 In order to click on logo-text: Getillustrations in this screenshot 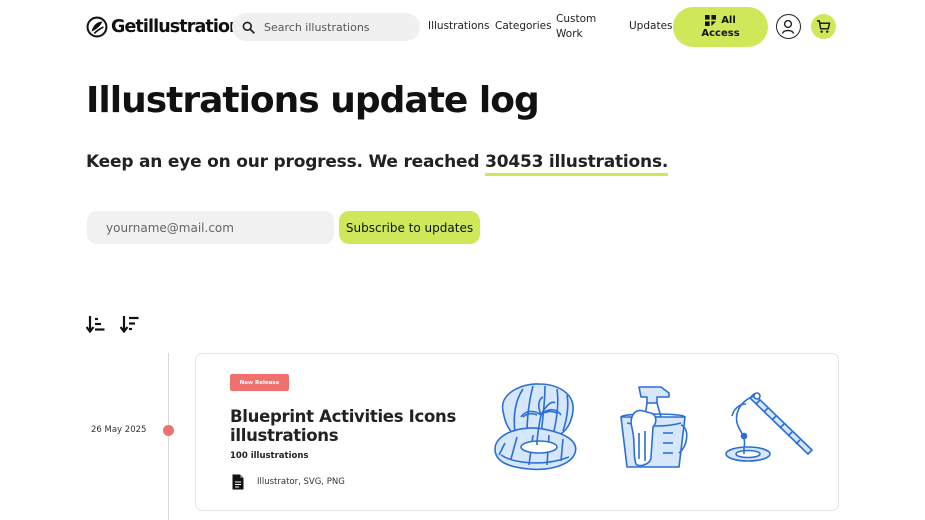, I will do `click(181, 27)`.